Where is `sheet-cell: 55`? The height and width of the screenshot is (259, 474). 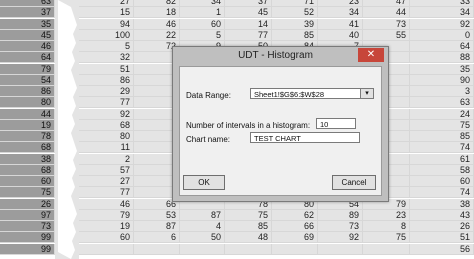 sheet-cell: 55 is located at coordinates (386, 35).